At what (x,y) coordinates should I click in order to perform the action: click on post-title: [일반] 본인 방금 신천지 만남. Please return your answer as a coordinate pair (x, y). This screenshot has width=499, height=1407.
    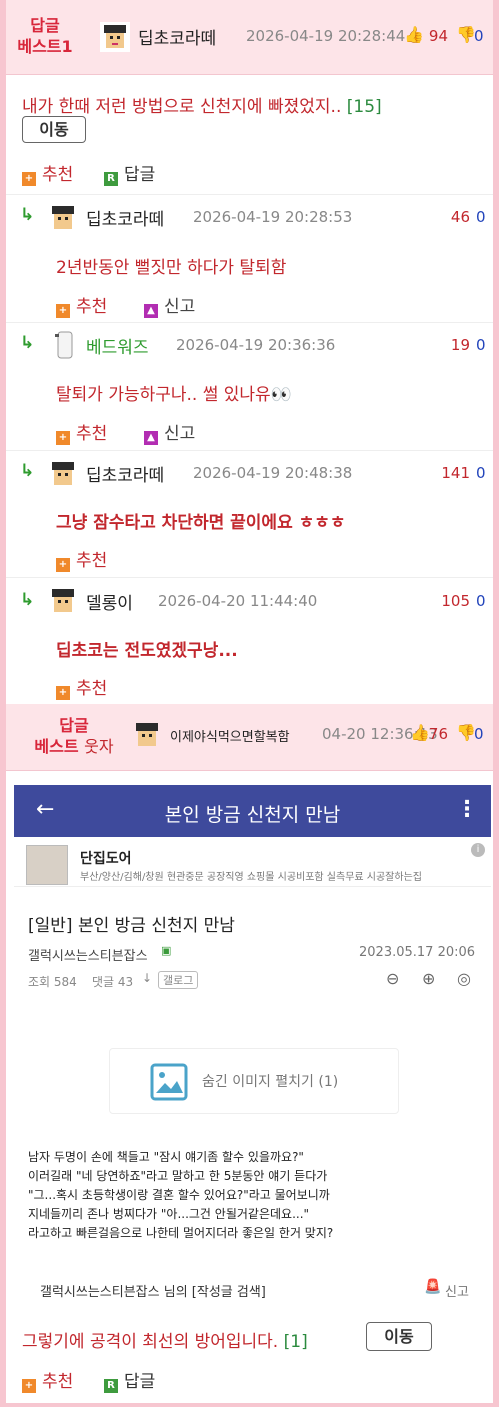
    Looking at the image, I should click on (131, 926).